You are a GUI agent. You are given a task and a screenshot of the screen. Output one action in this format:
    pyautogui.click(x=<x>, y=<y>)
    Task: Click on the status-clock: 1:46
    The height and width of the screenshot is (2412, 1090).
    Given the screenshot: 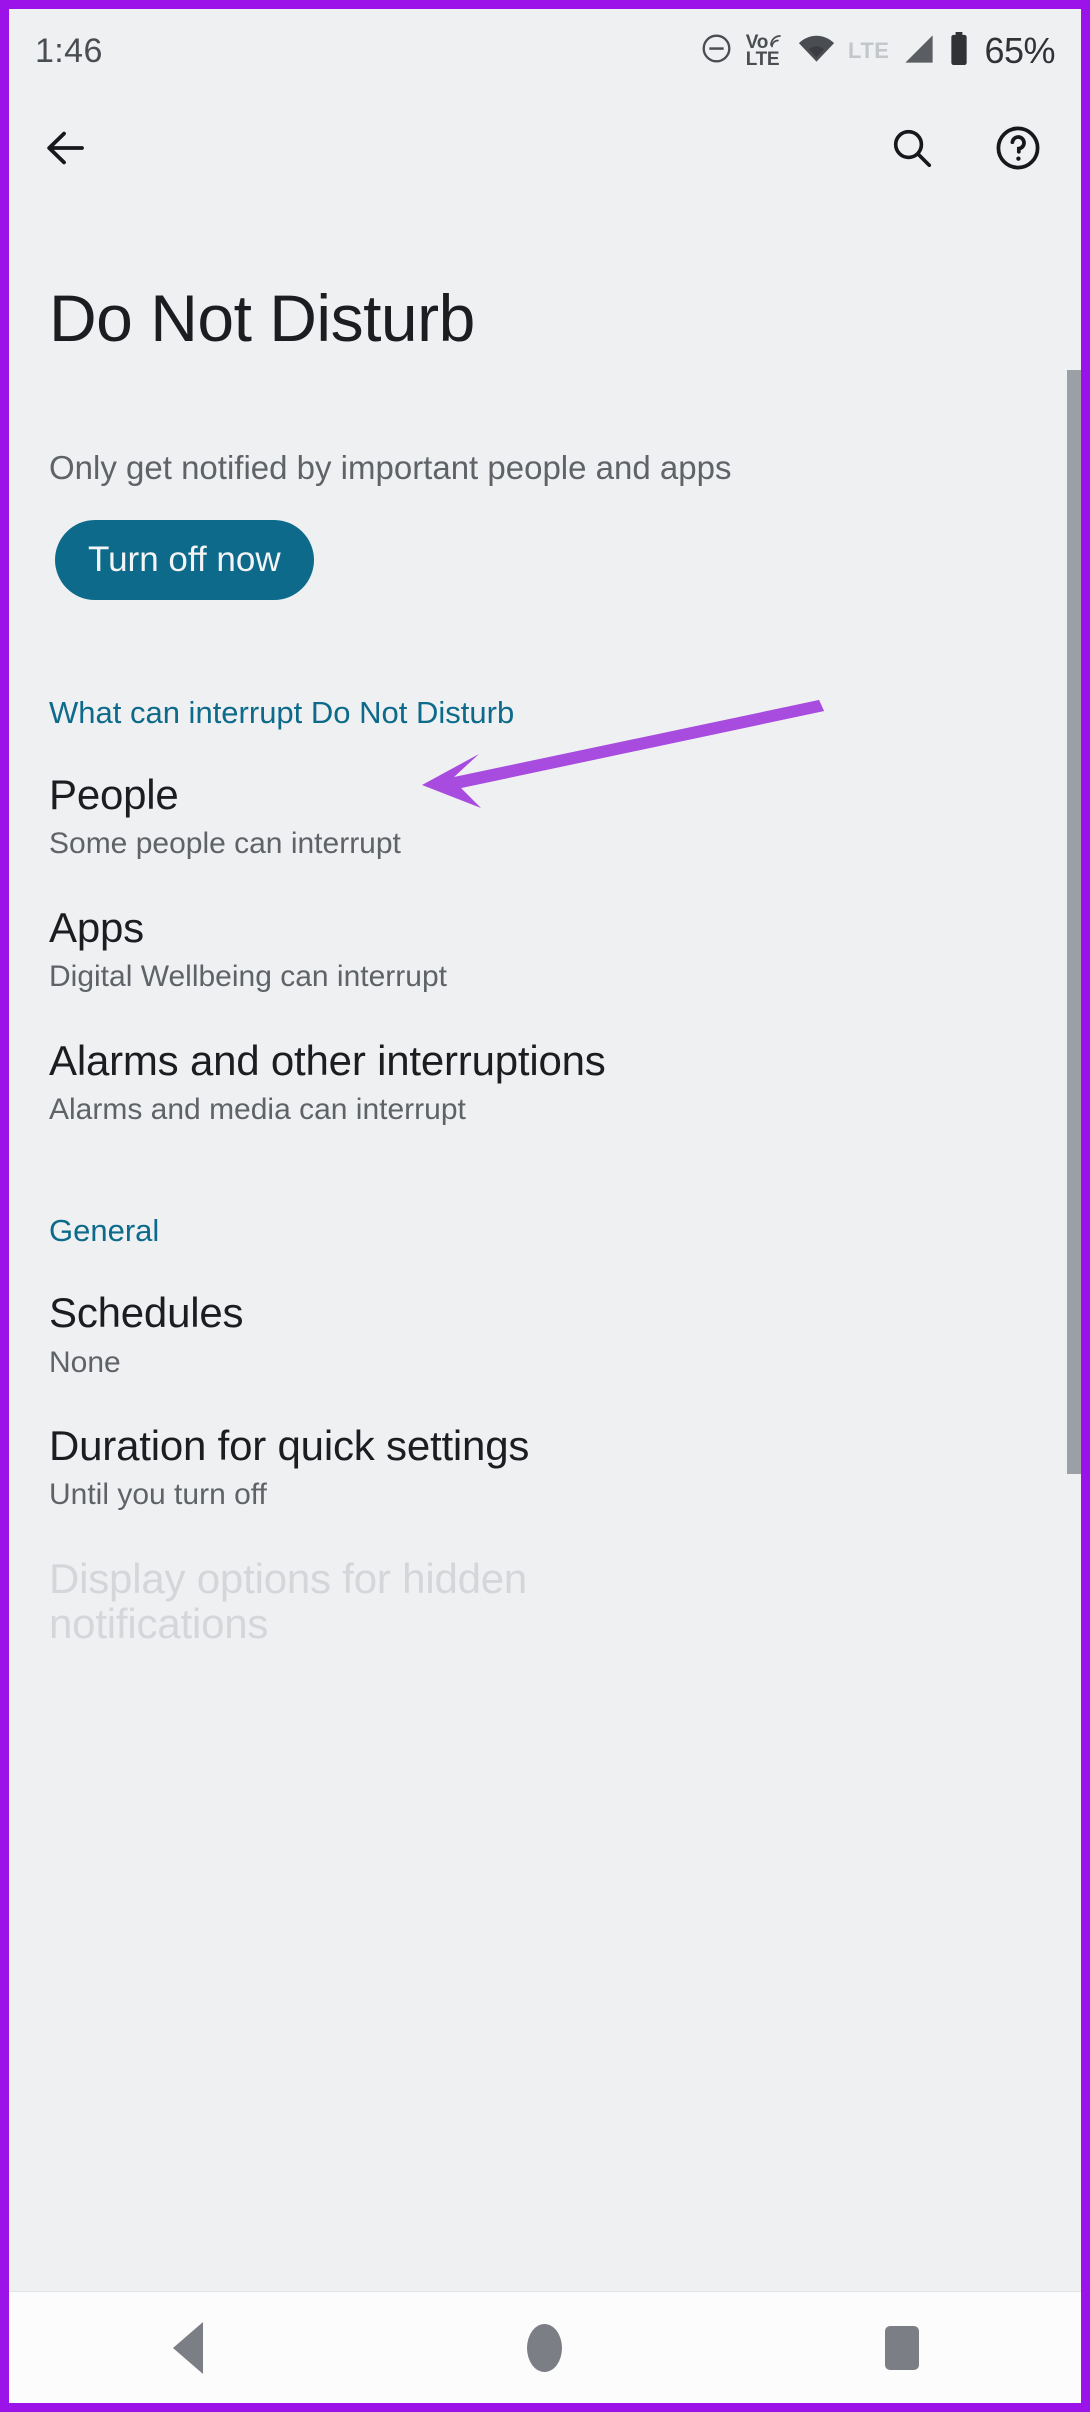 What is the action you would take?
    pyautogui.click(x=69, y=51)
    